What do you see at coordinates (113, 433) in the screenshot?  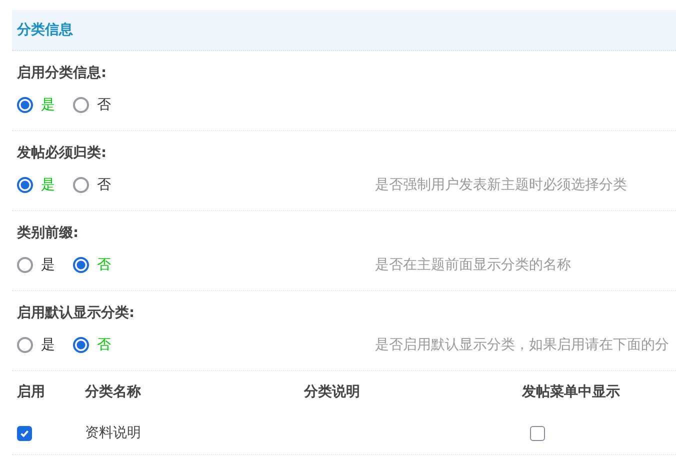 I see `table-cell-text: 资料说明` at bounding box center [113, 433].